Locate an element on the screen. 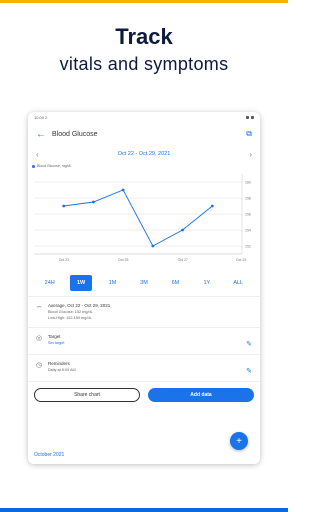 The width and height of the screenshot is (320, 512). range-1w: 1W is located at coordinates (81, 283).